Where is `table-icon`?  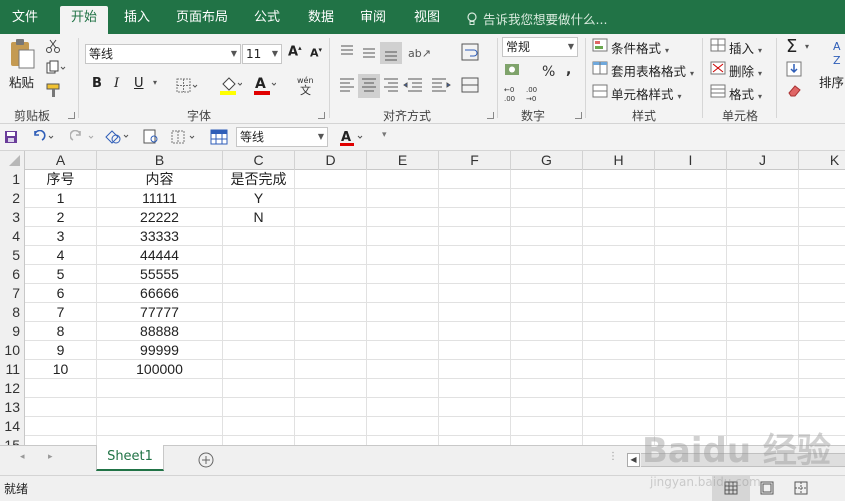 table-icon is located at coordinates (219, 137).